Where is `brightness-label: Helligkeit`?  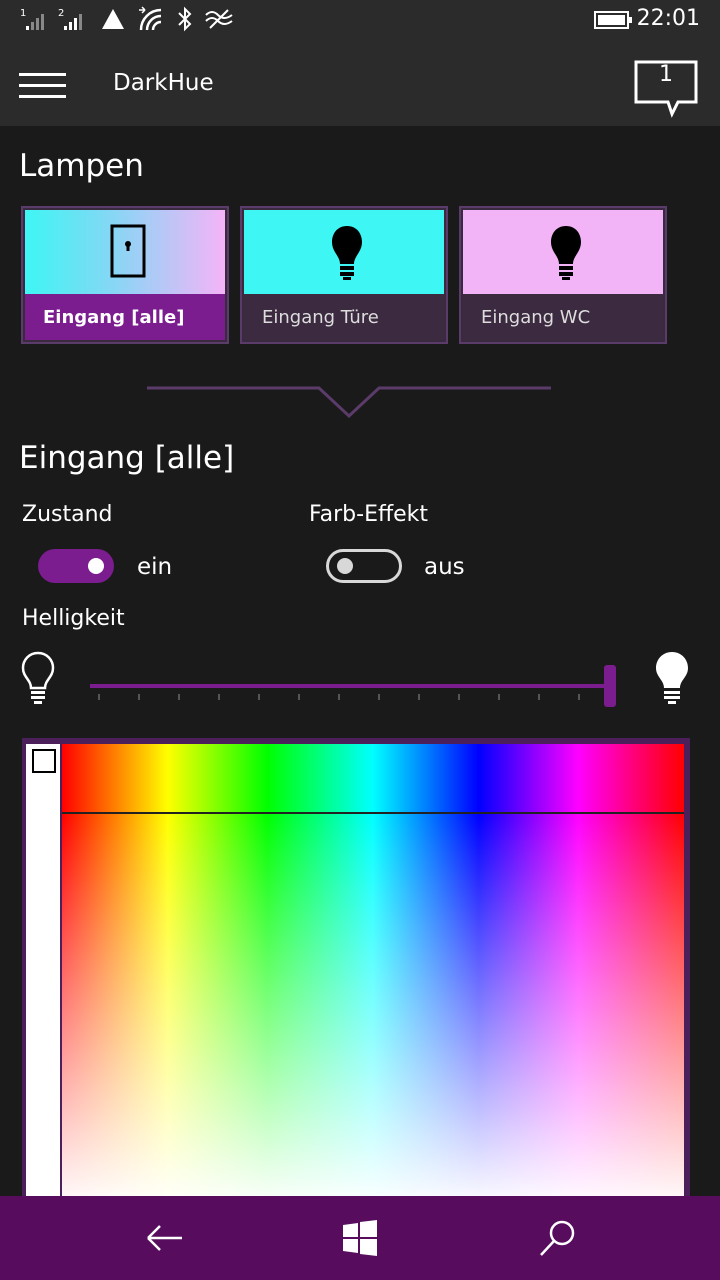 brightness-label: Helligkeit is located at coordinates (73, 618).